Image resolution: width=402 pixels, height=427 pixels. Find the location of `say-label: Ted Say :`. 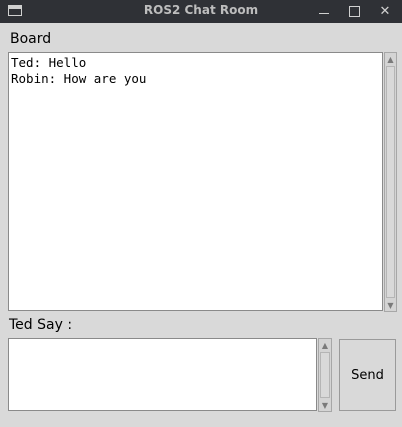

say-label: Ted Say : is located at coordinates (41, 325).